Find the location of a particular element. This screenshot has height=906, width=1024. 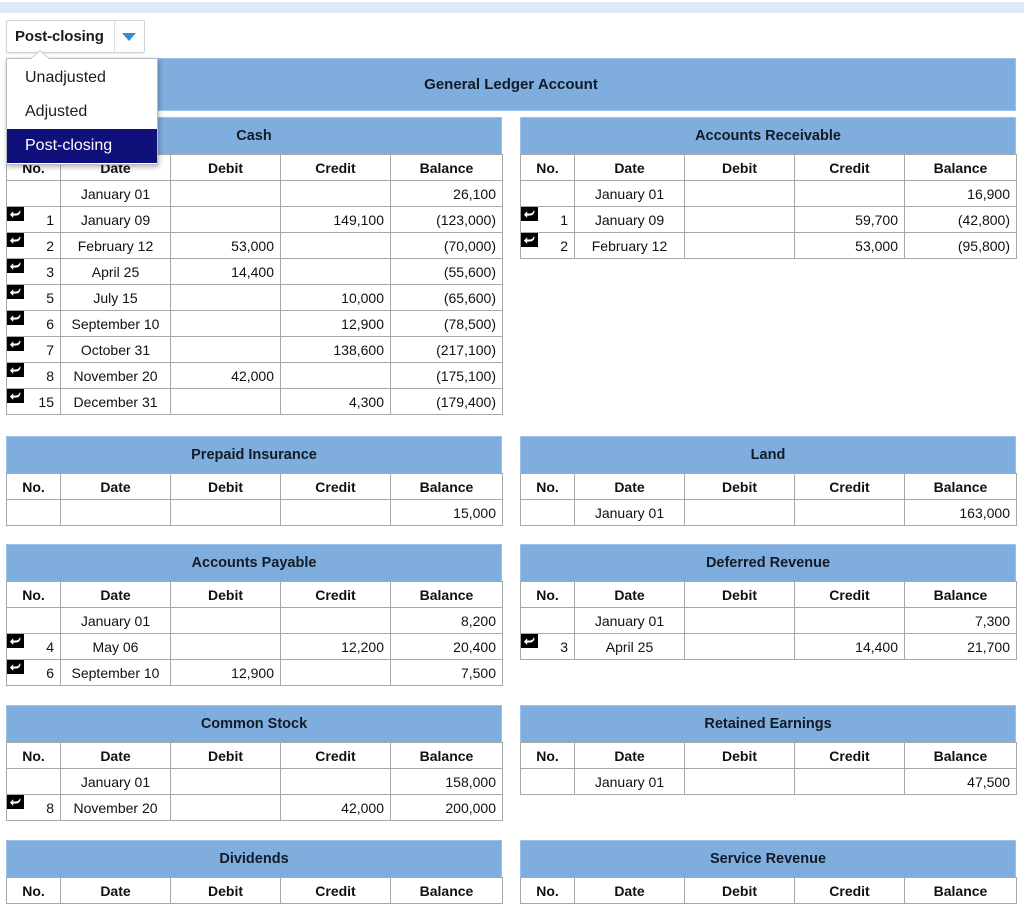

cell-no: 3 is located at coordinates (547, 646).